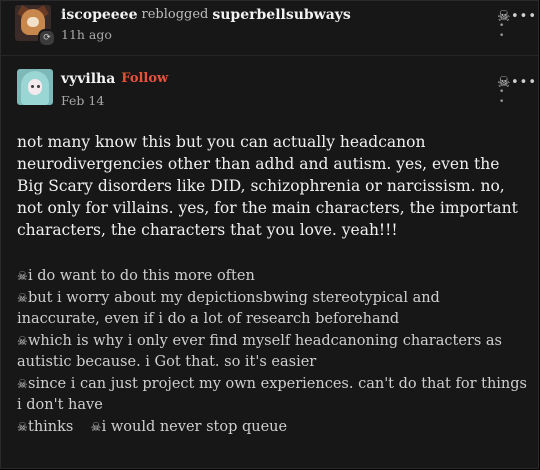 This screenshot has height=470, width=540. What do you see at coordinates (86, 34) in the screenshot?
I see `reblog-timestamp: 11h ago` at bounding box center [86, 34].